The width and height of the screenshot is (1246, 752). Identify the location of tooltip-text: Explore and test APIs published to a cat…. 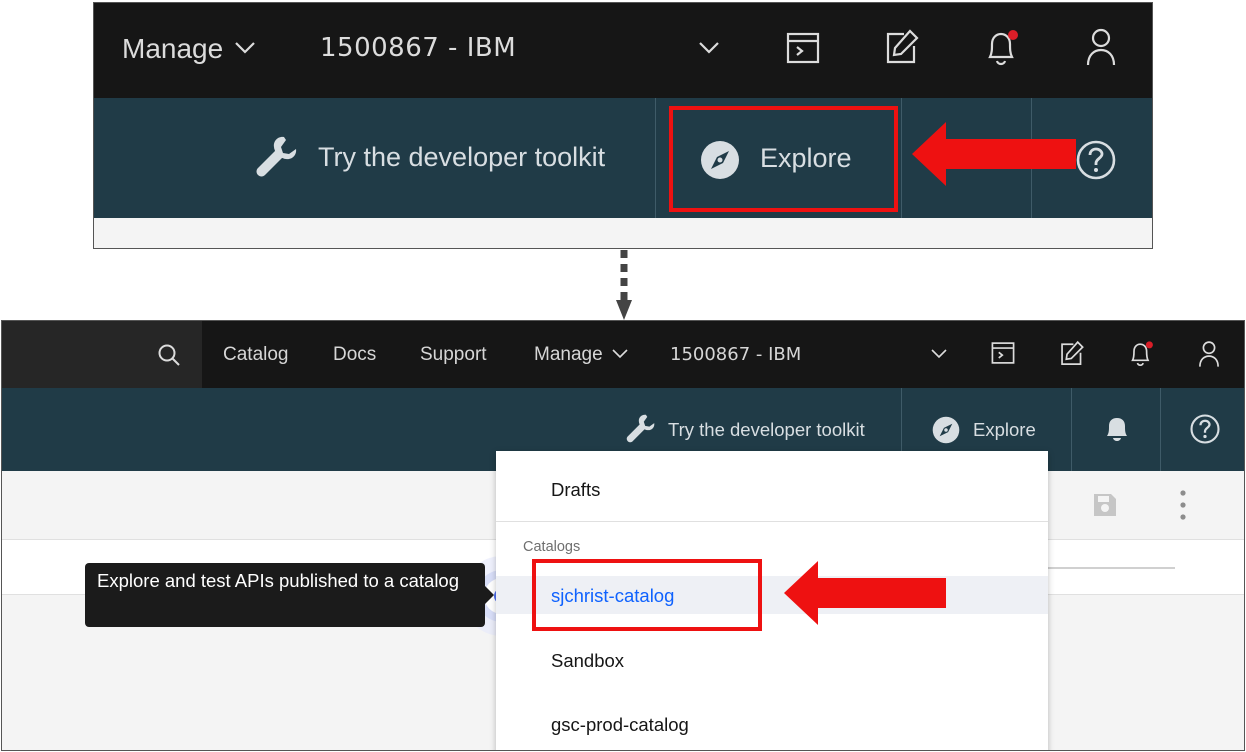
(278, 580).